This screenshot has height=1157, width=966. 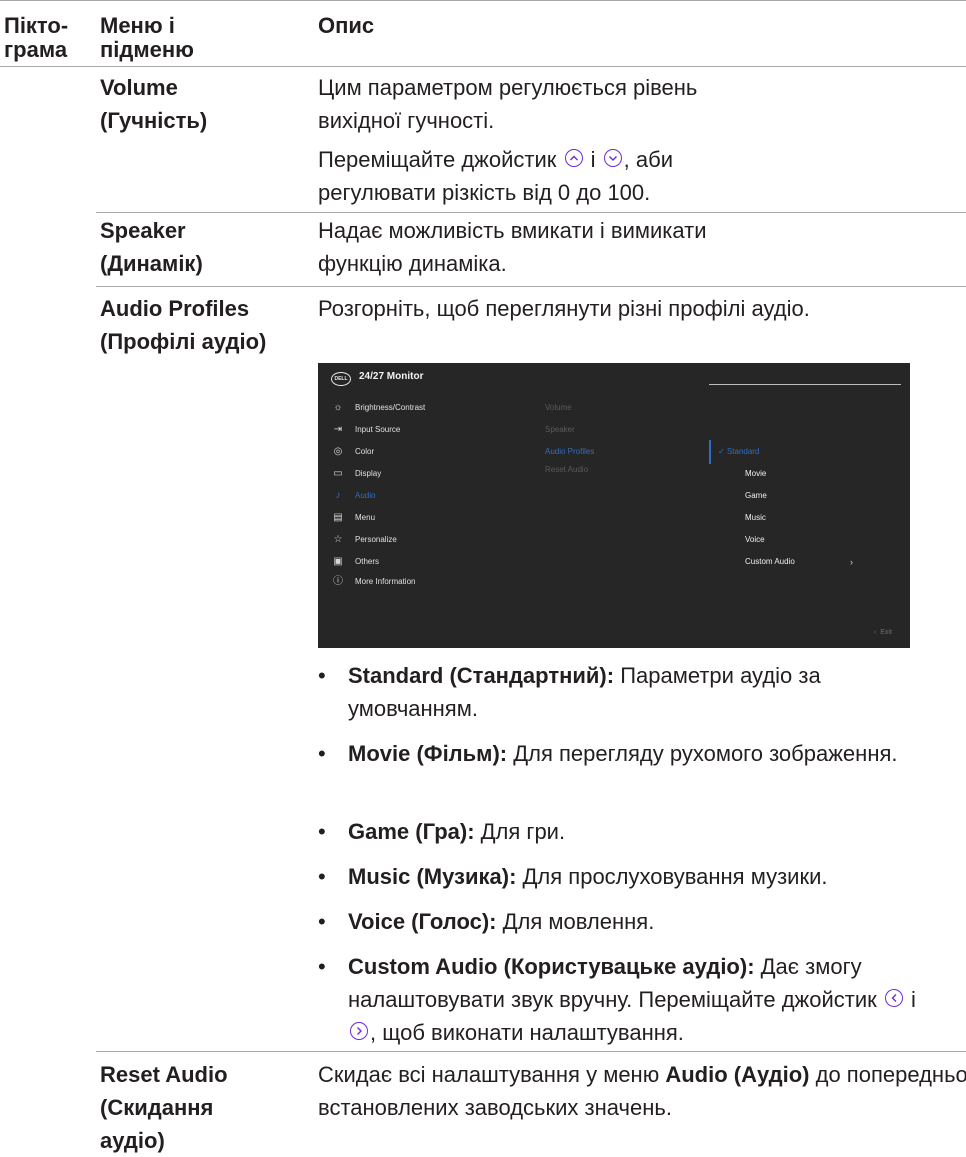 I want to click on osd-sub-reset-audio: Reset Audio, so click(x=566, y=470).